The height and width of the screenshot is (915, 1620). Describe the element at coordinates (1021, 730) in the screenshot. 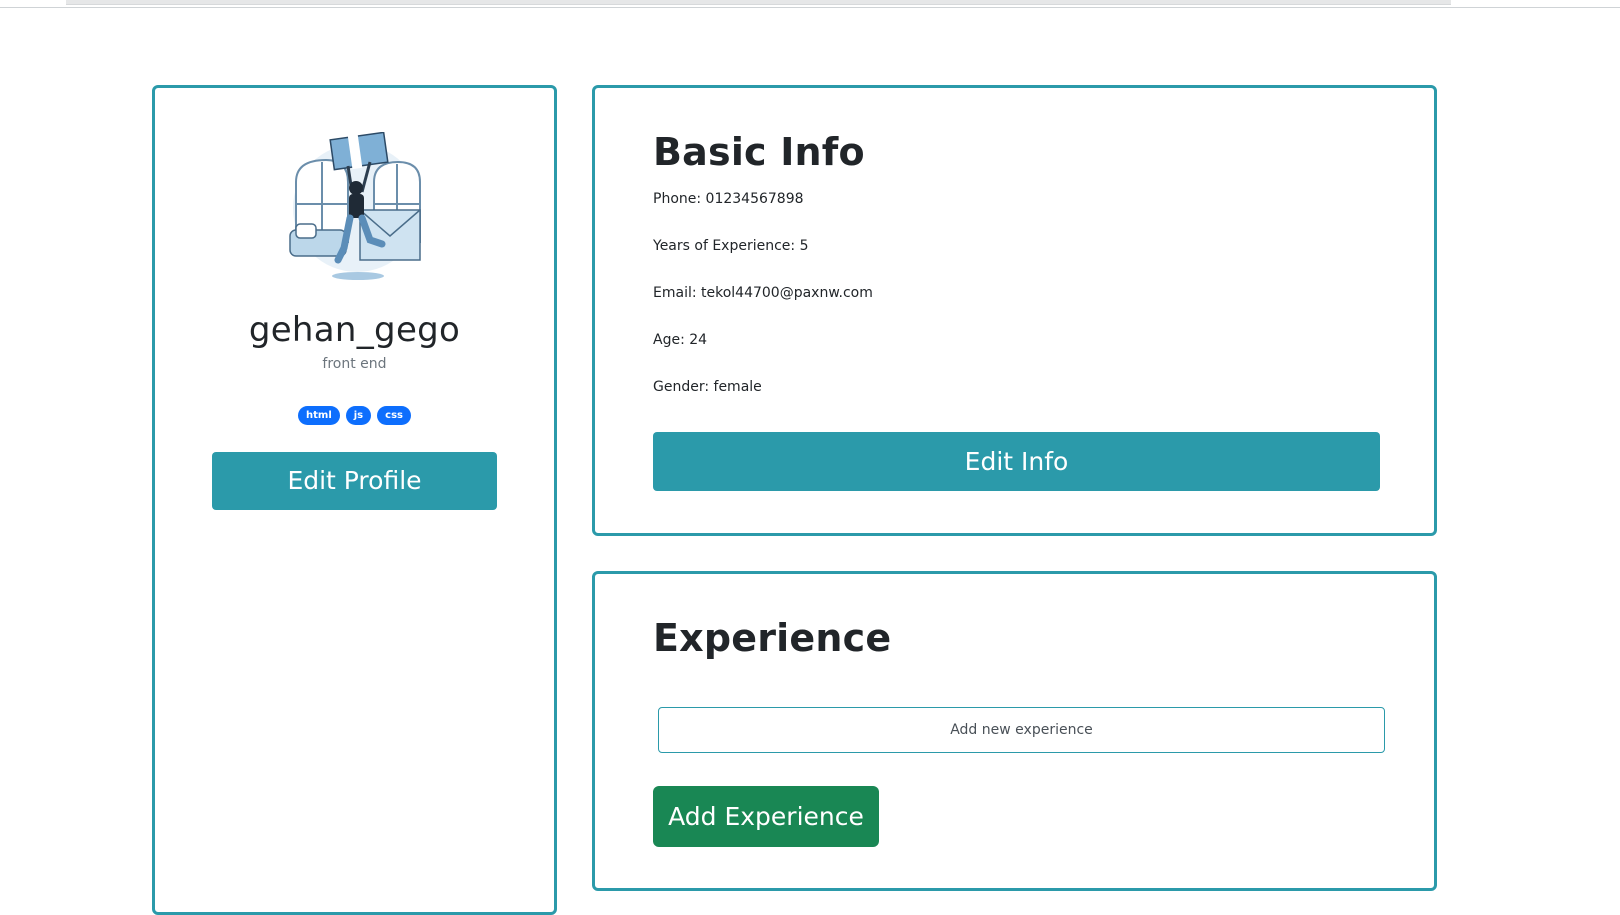

I see `new-experience-input` at that location.